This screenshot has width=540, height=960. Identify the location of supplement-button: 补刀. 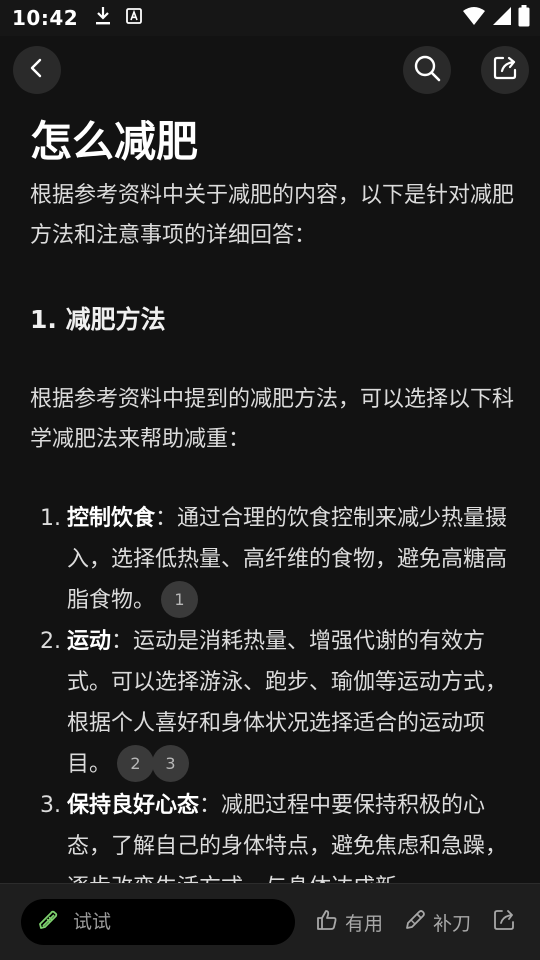
(437, 922).